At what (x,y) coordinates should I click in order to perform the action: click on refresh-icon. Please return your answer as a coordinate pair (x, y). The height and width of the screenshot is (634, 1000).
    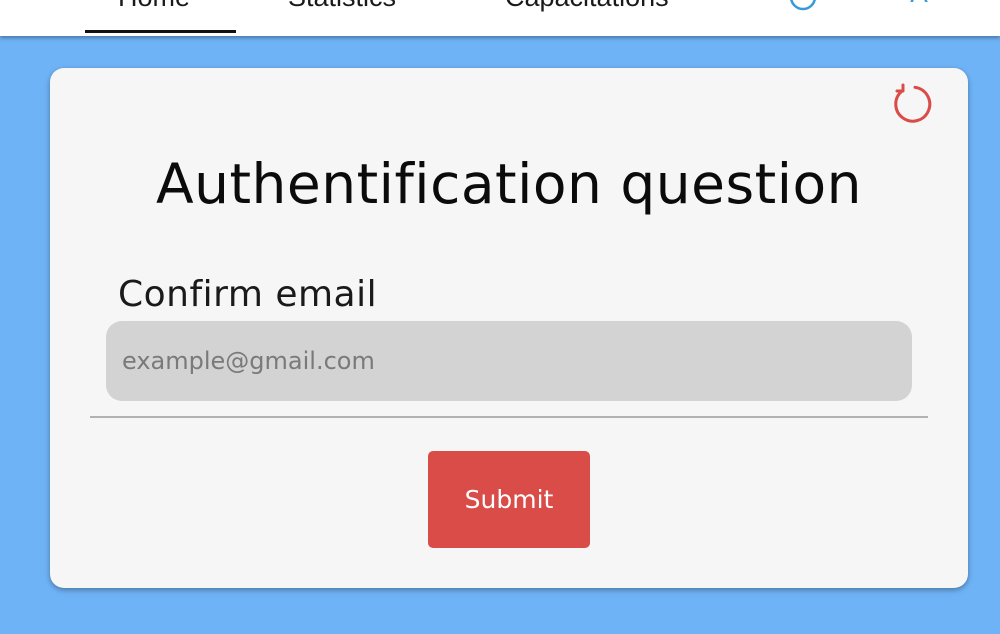
    Looking at the image, I should click on (913, 103).